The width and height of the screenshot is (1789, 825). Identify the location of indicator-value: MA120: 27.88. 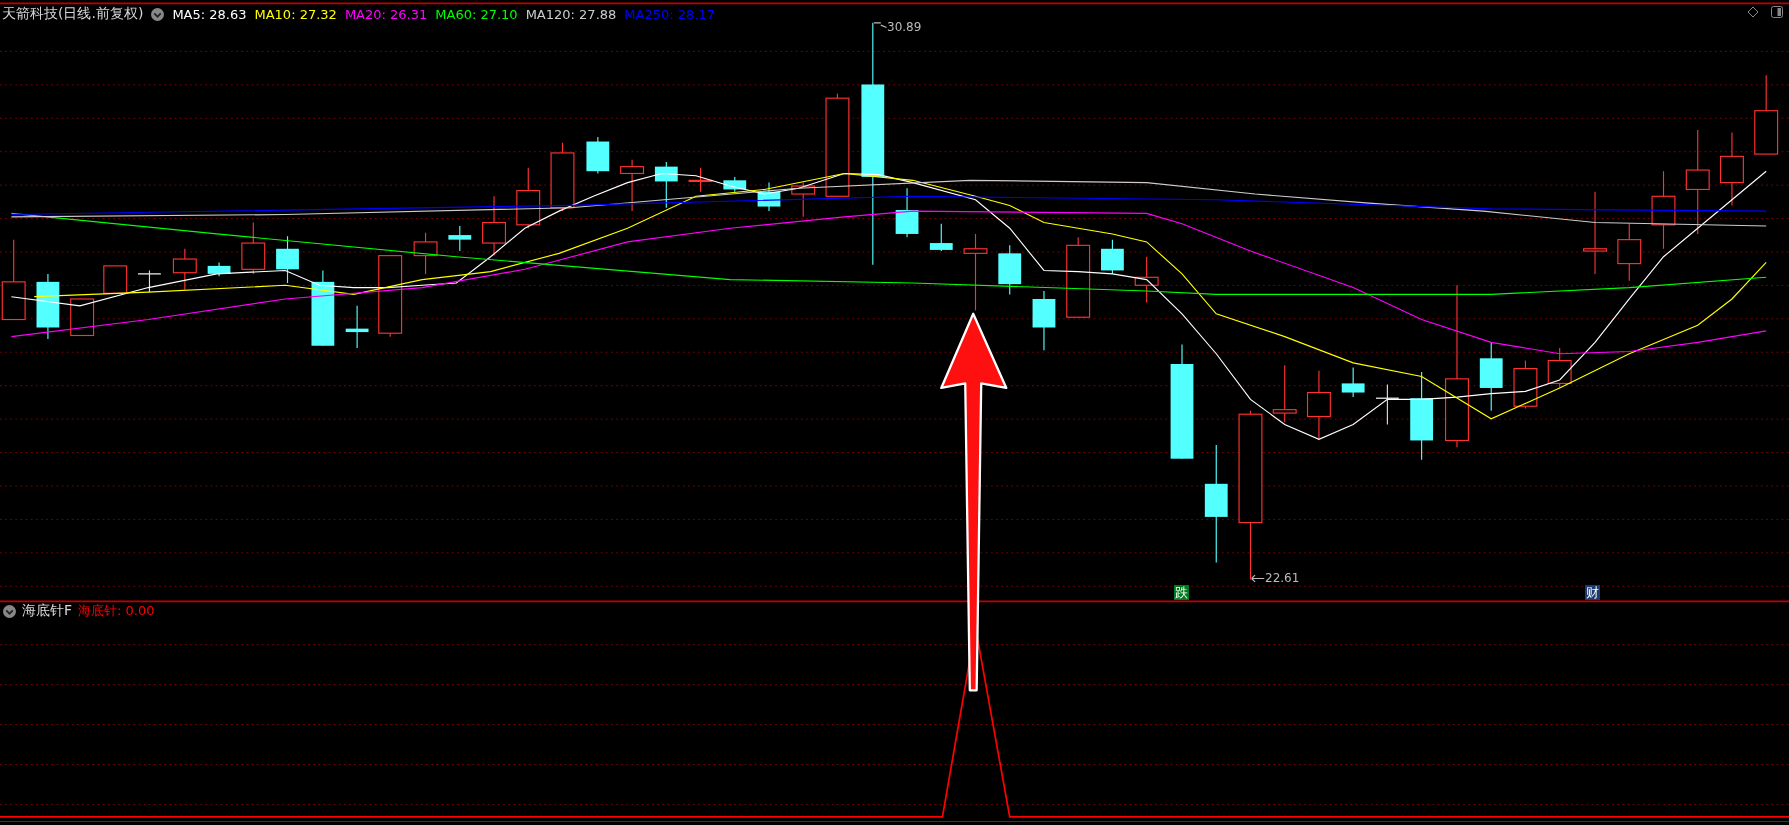
(571, 14).